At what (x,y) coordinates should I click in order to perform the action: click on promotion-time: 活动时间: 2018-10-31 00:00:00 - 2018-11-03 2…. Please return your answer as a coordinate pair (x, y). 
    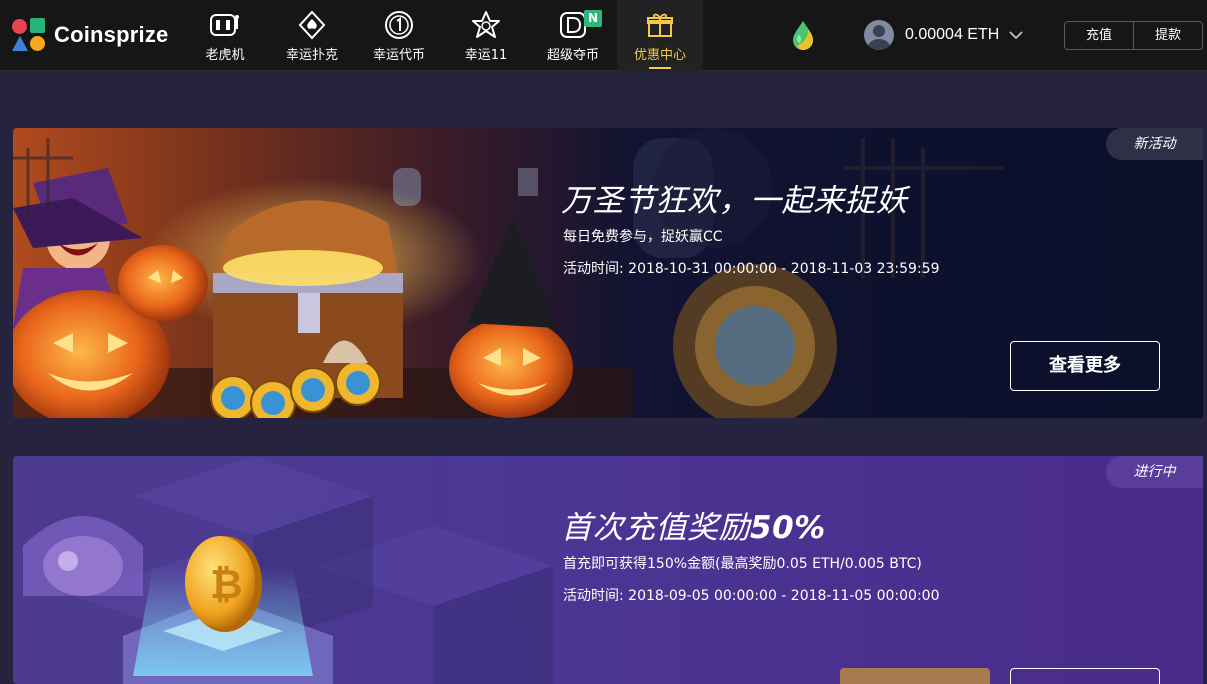
    Looking at the image, I should click on (751, 269).